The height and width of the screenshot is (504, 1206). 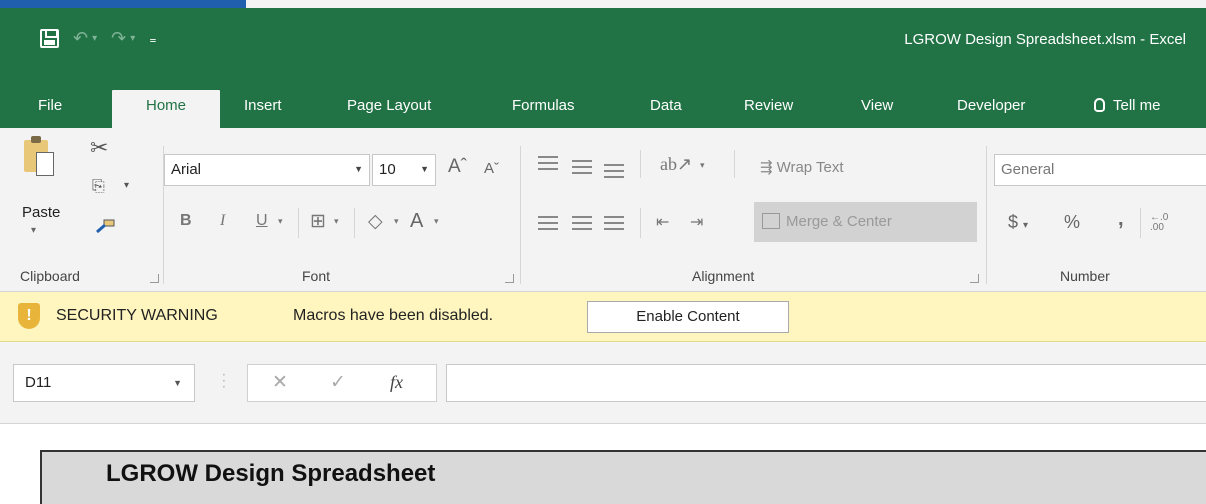 What do you see at coordinates (50, 109) in the screenshot?
I see `tab-file: File` at bounding box center [50, 109].